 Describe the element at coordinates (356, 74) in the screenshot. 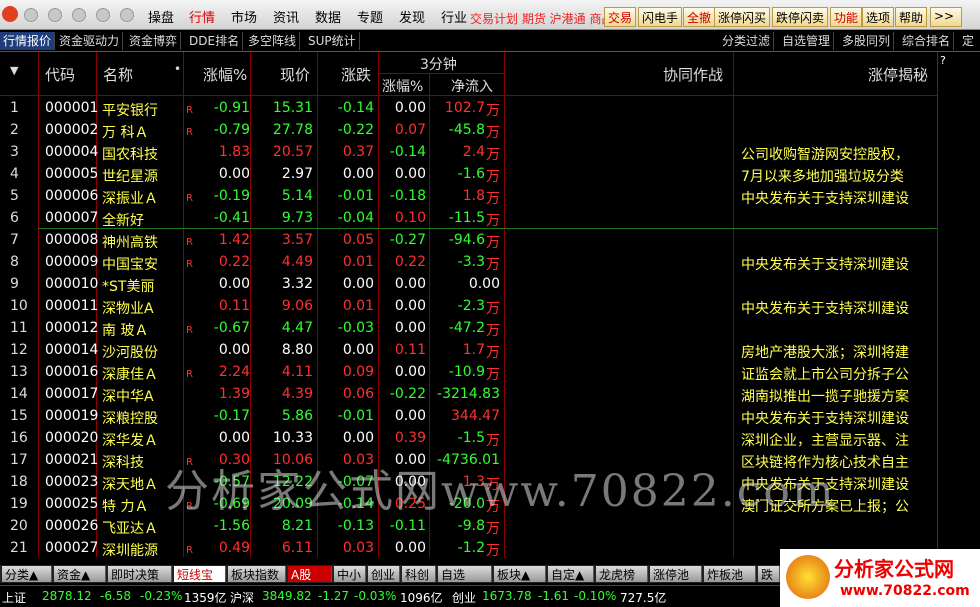

I see `col-header-change: 涨跌` at that location.